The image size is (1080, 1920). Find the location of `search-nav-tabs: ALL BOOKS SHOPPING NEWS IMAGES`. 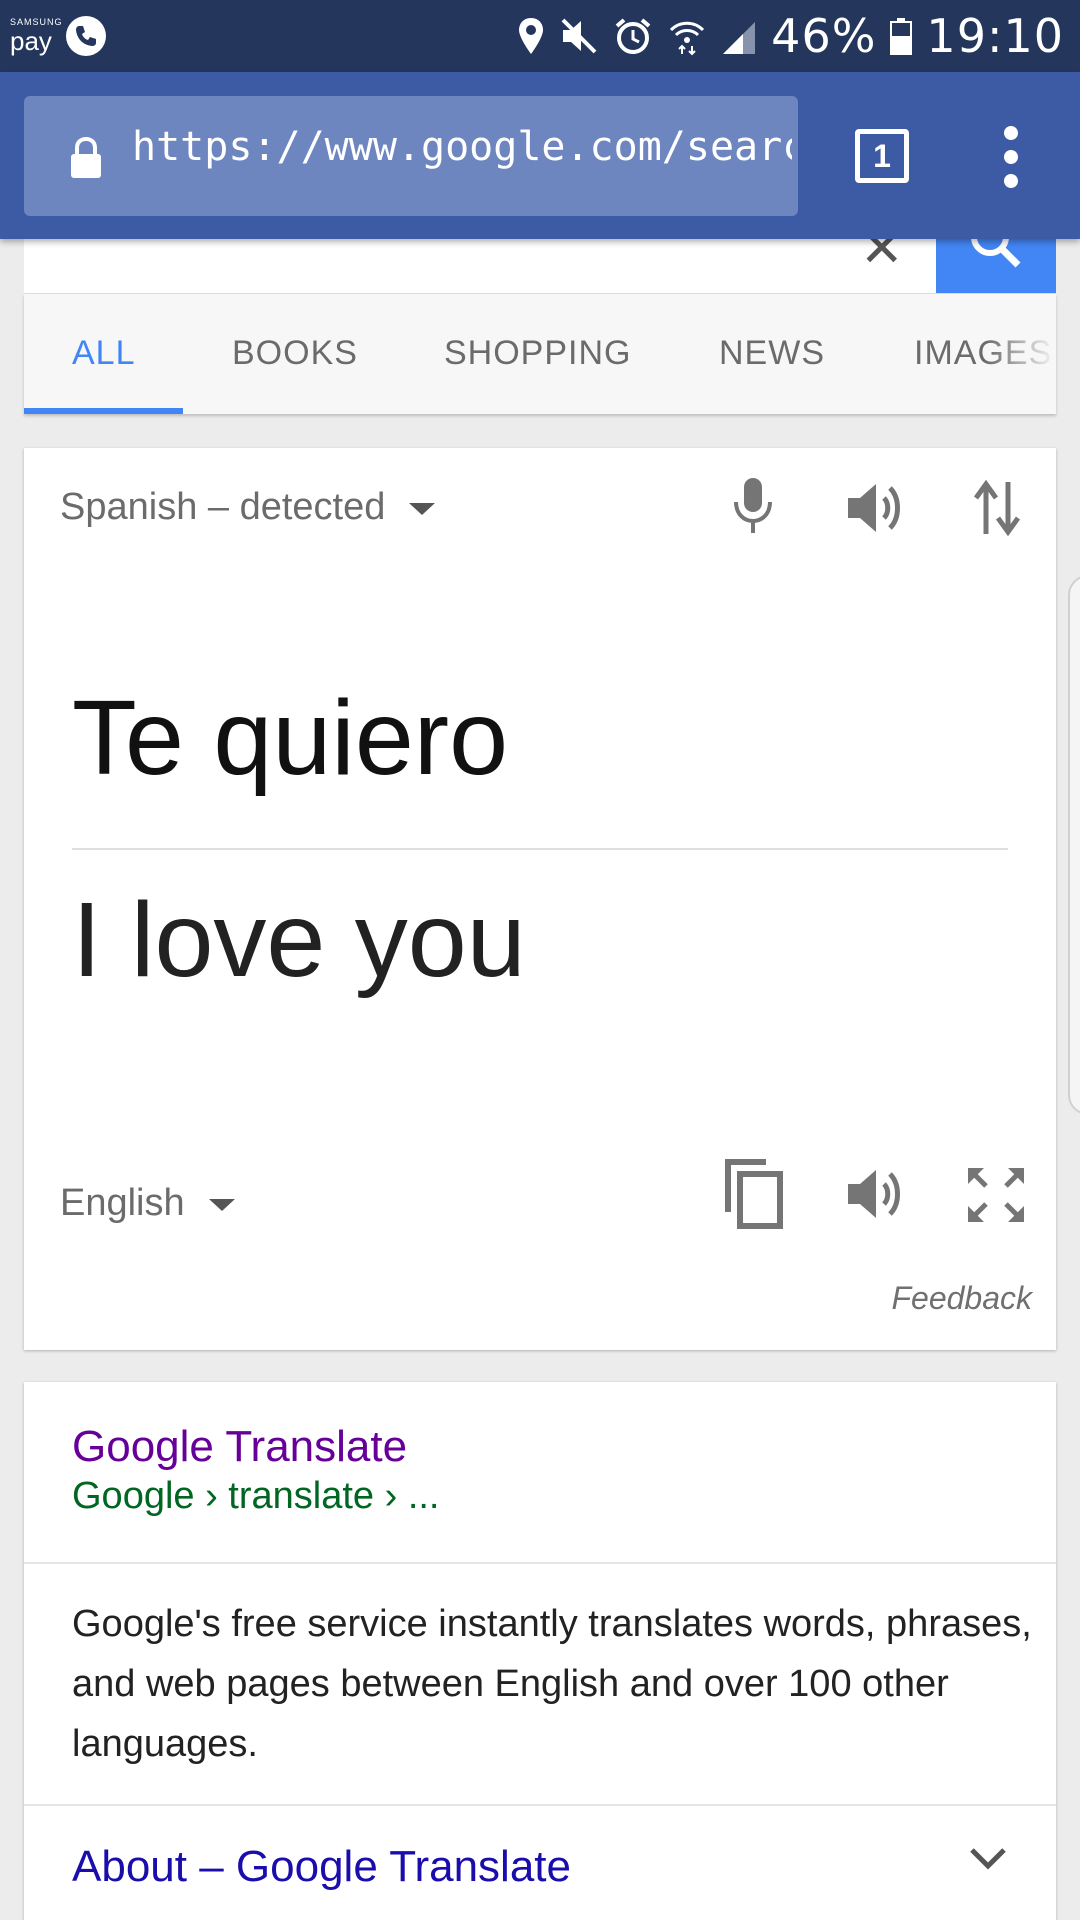

search-nav-tabs: ALL BOOKS SHOPPING NEWS IMAGES is located at coordinates (540, 354).